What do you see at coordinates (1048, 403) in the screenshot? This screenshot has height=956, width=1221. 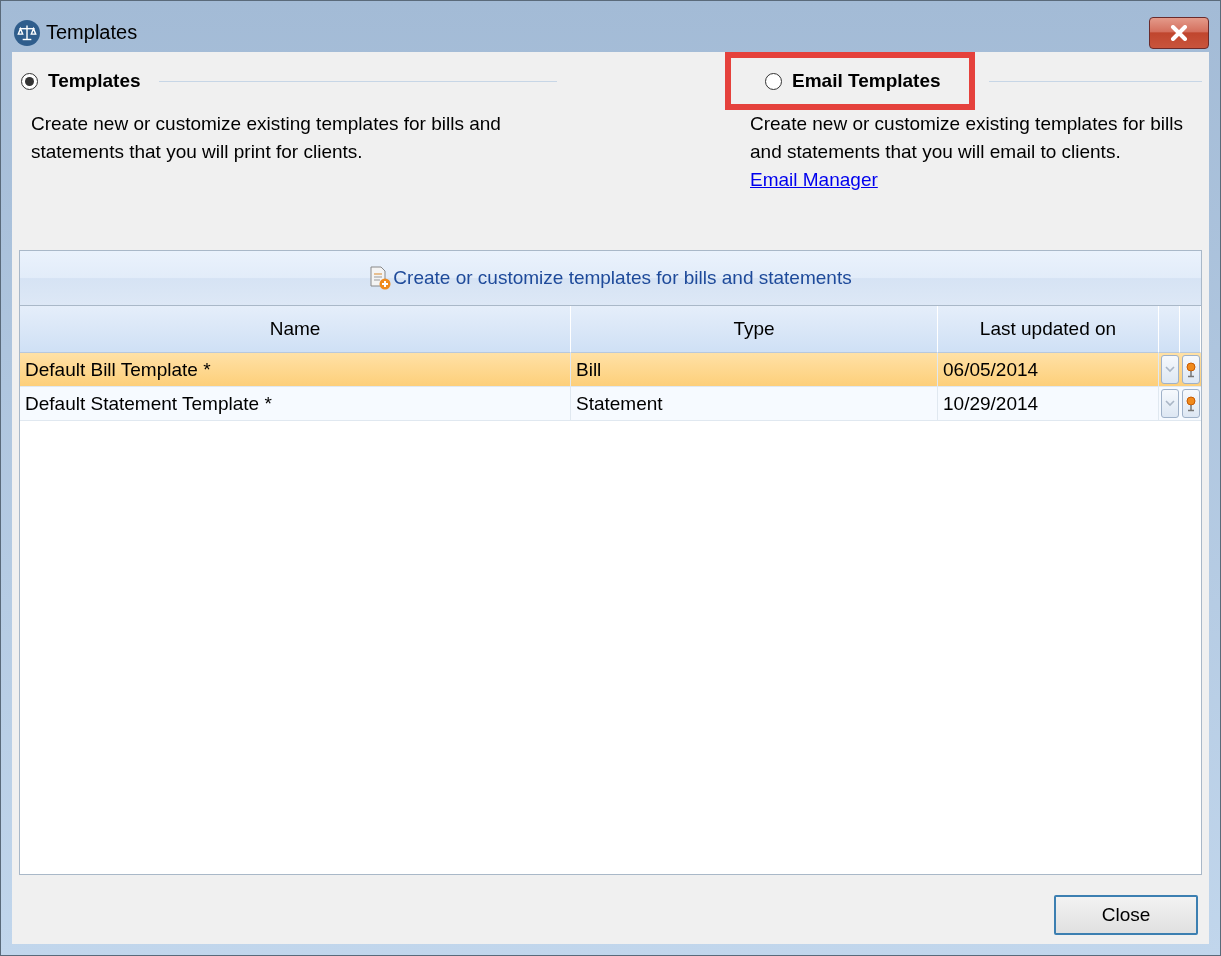 I see `table-cell: 10/29/2014` at bounding box center [1048, 403].